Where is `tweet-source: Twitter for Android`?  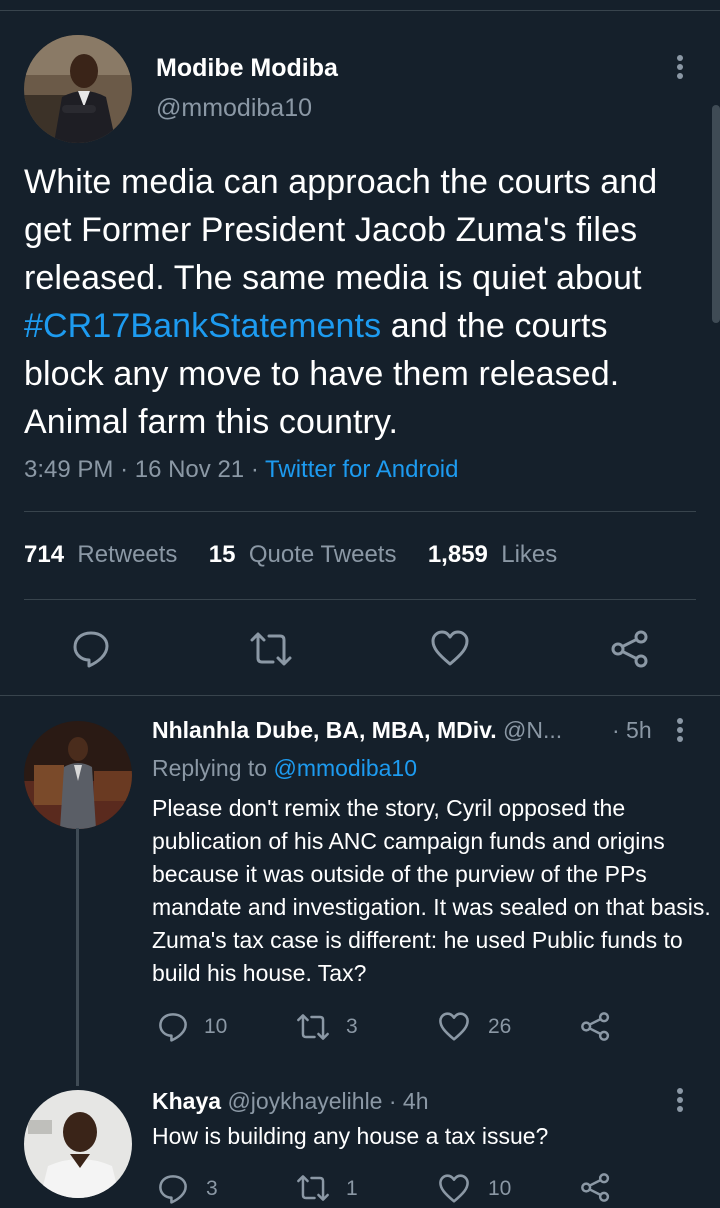
tweet-source: Twitter for Android is located at coordinates (361, 469).